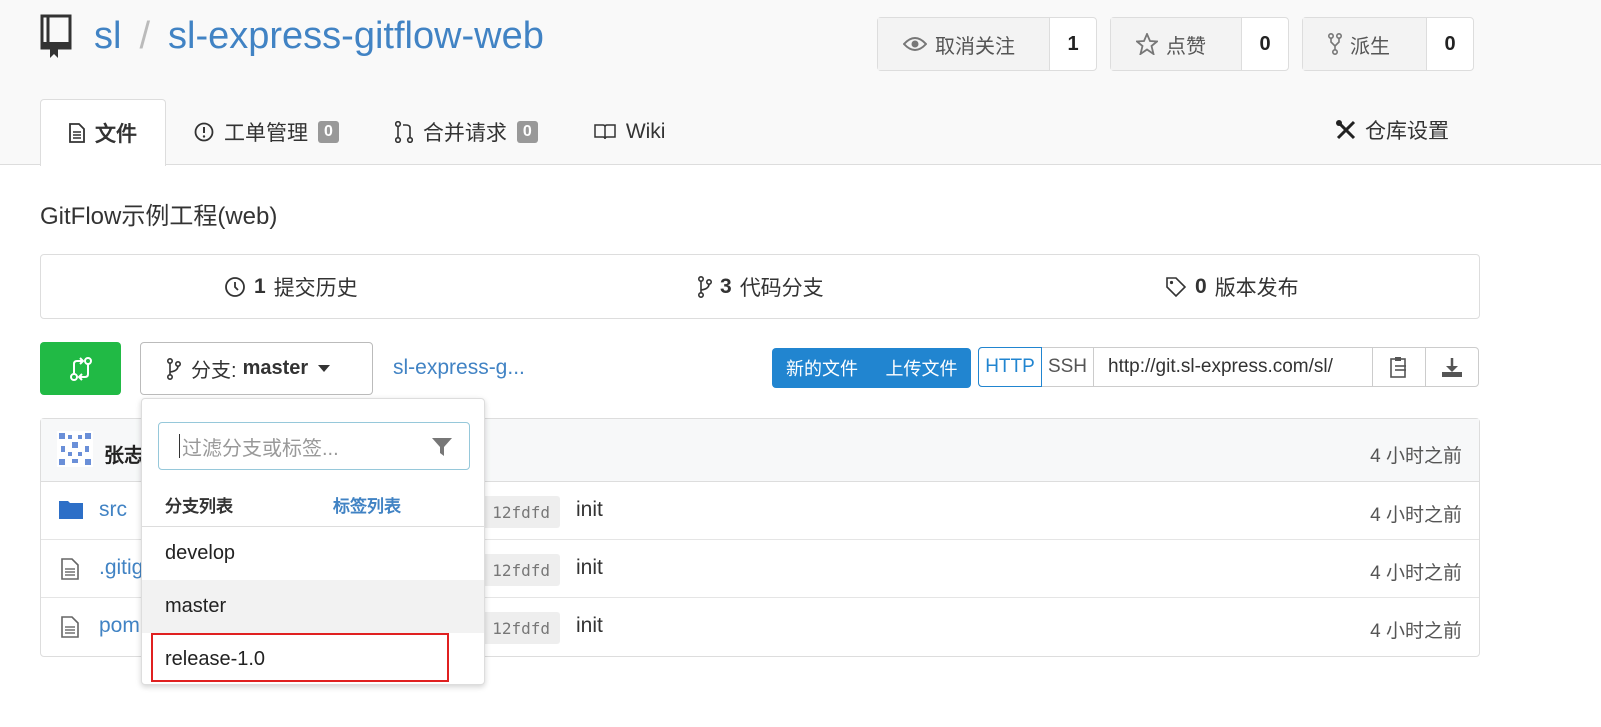  Describe the element at coordinates (1176, 286) in the screenshot. I see `tag-icon` at that location.